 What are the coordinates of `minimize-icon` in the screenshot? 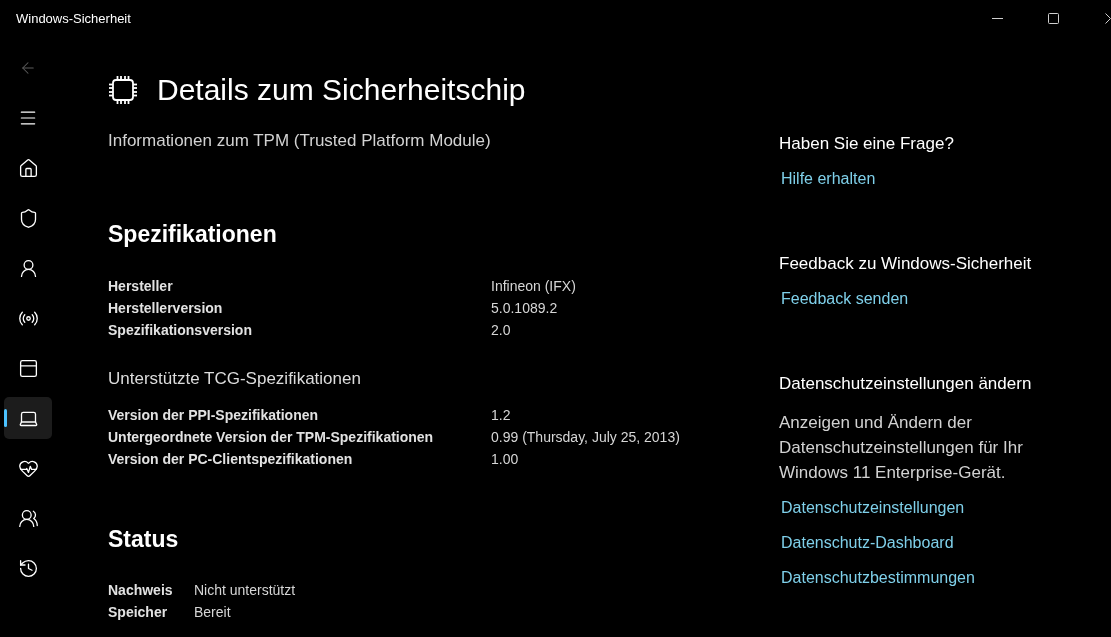 It's located at (997, 18).